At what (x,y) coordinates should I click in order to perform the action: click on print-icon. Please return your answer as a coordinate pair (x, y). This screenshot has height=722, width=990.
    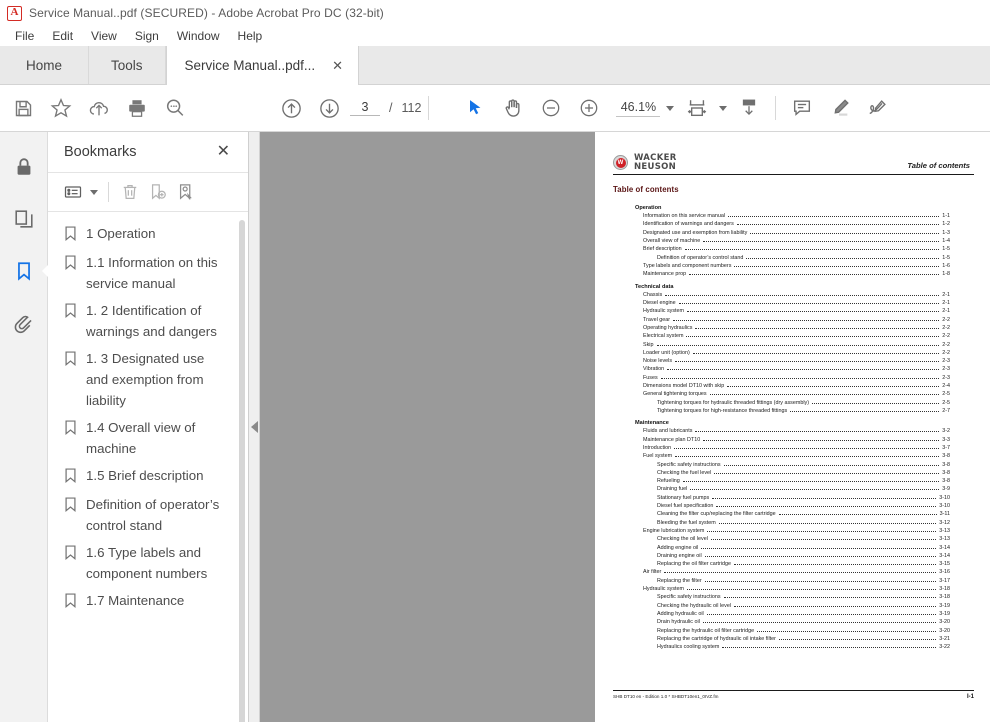
    Looking at the image, I should click on (137, 108).